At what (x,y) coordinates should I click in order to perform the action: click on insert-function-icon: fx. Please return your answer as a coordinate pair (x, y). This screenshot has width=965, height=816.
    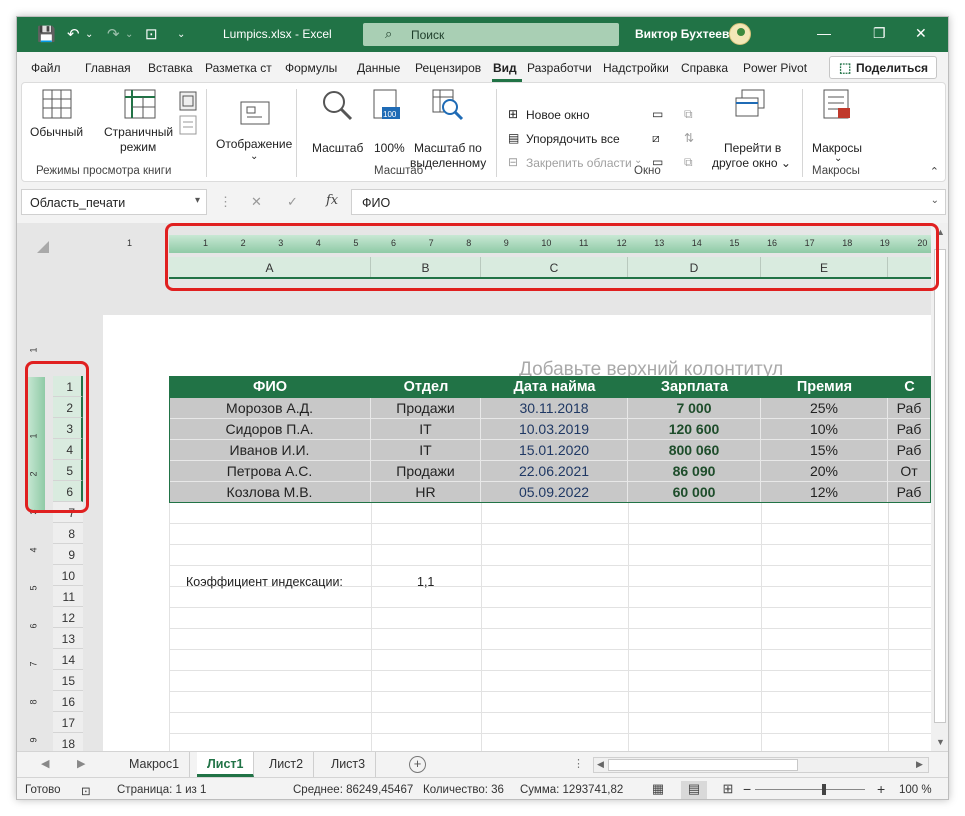
    Looking at the image, I should click on (332, 200).